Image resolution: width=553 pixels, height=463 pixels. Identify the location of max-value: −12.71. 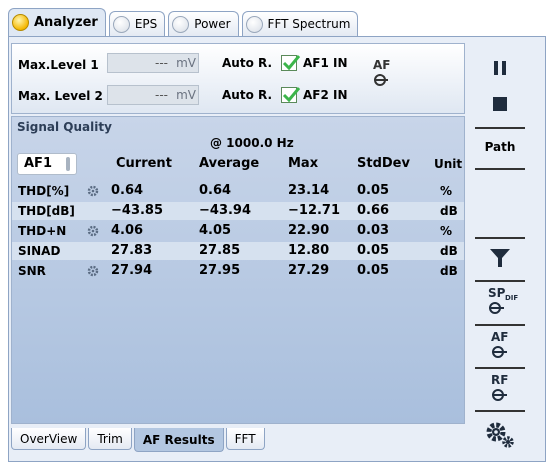
(314, 210).